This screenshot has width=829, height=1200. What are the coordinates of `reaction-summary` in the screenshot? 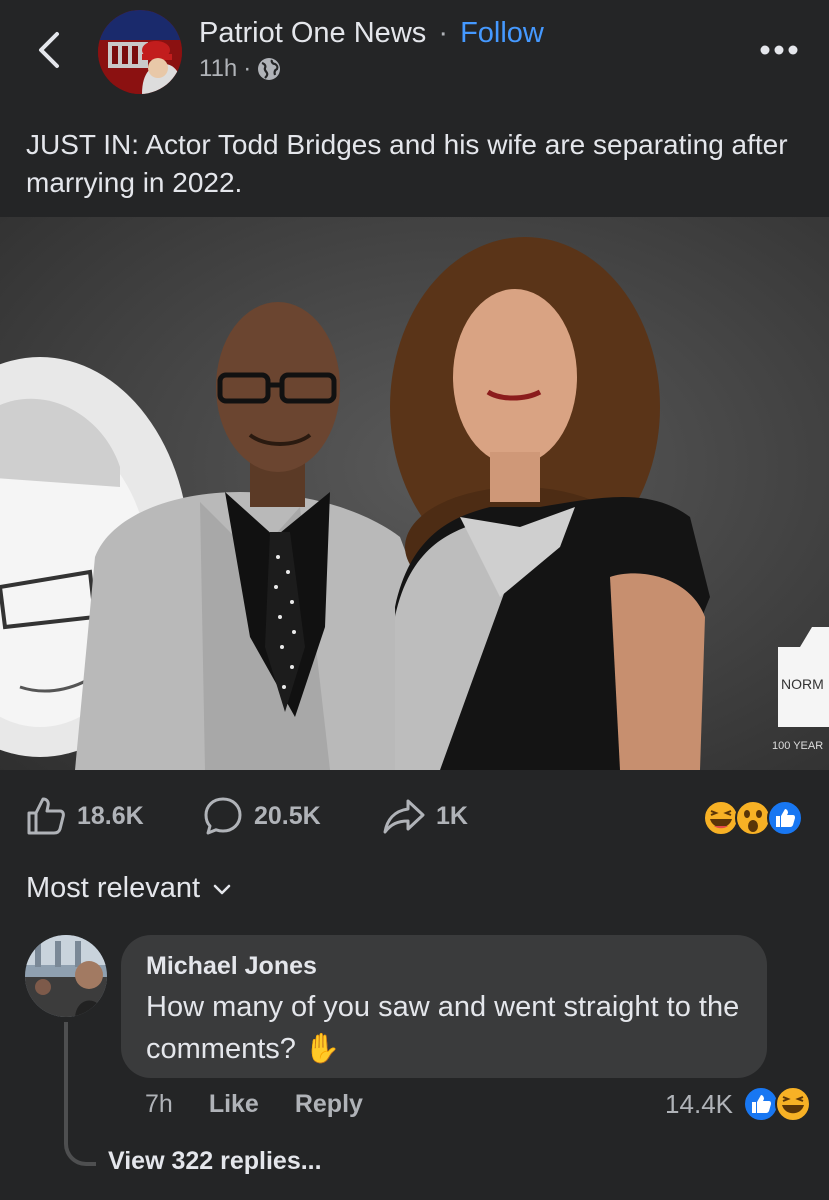 It's located at (753, 818).